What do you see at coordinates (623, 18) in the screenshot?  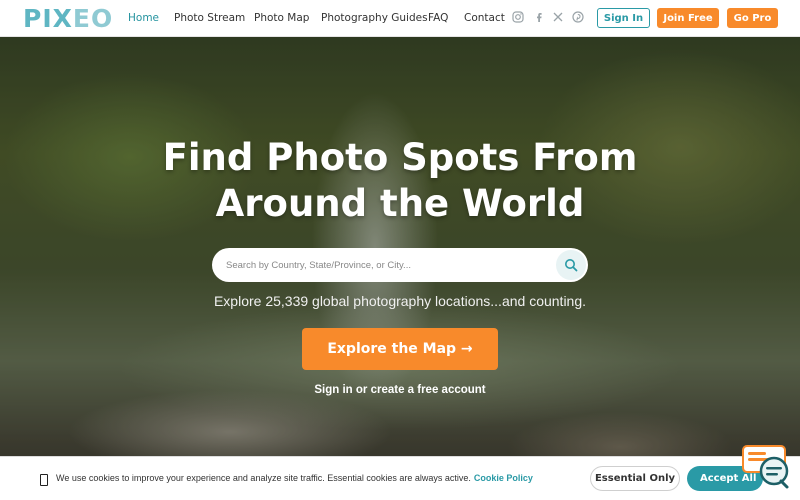 I see `sign-in-button: Sign In` at bounding box center [623, 18].